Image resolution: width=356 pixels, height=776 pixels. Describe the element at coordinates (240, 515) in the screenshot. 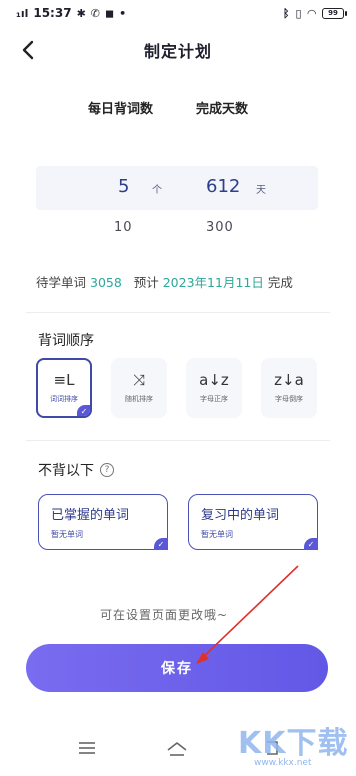

I see `skip-option-title: 复习中的单词` at that location.